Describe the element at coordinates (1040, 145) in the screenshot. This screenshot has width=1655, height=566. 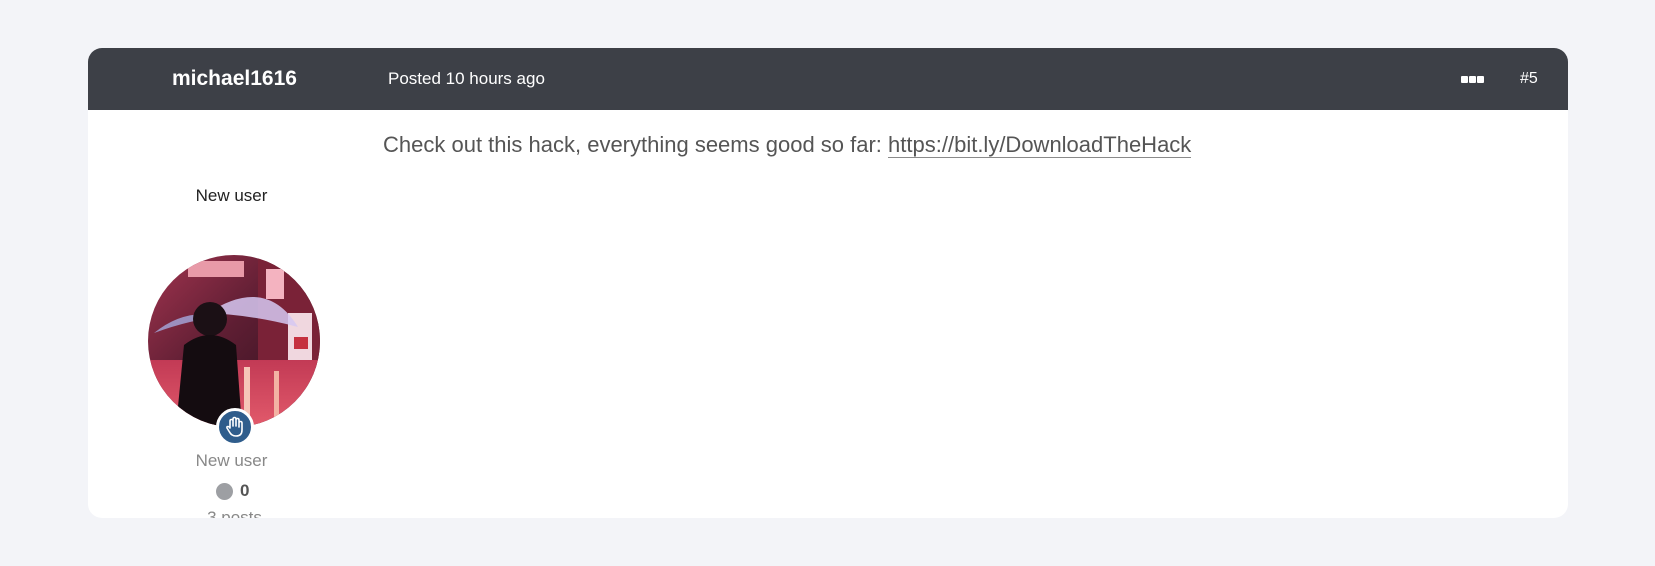
I see `post-link: https://bit.ly/DownloadTheHack` at that location.